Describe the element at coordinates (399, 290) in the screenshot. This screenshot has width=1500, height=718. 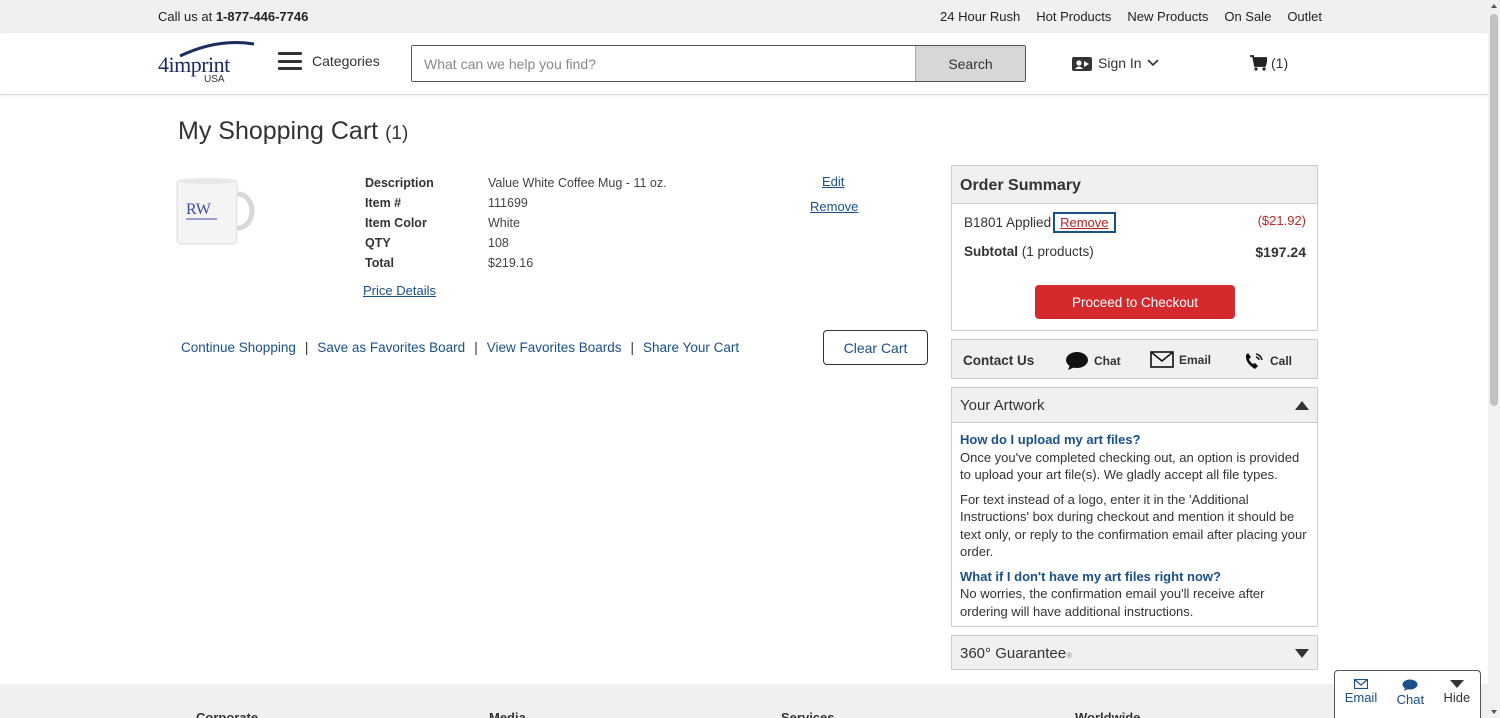
I see `price-details-link: Price Details` at that location.